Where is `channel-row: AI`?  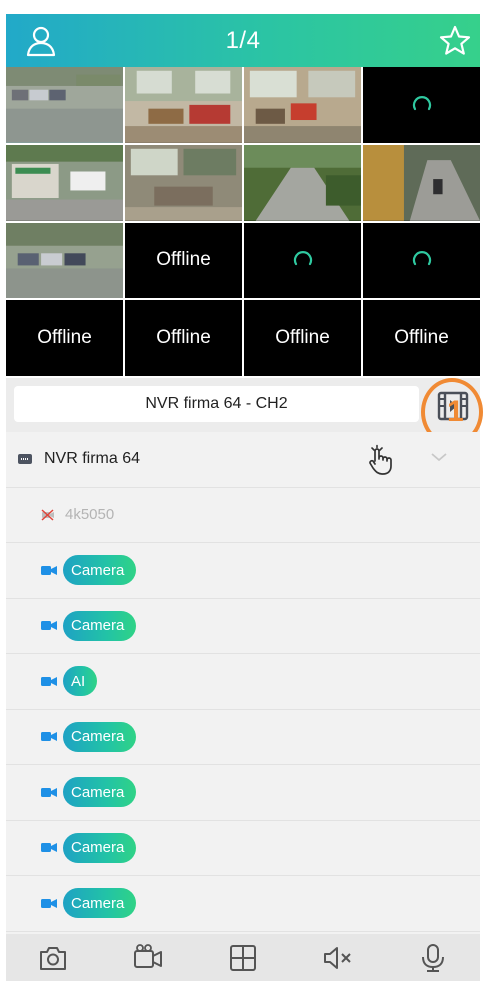 channel-row: AI is located at coordinates (243, 682).